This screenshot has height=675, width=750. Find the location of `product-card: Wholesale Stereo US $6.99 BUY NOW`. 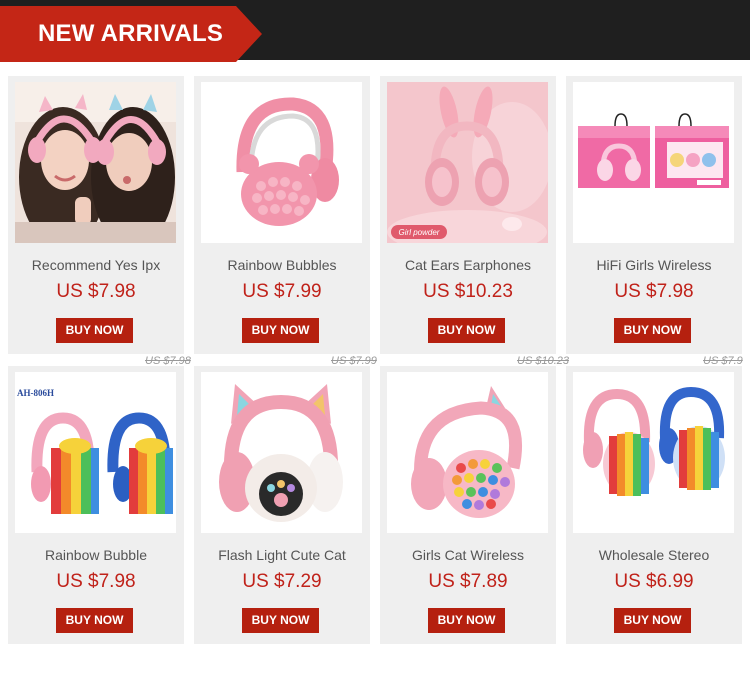

product-card: Wholesale Stereo US $6.99 BUY NOW is located at coordinates (654, 505).